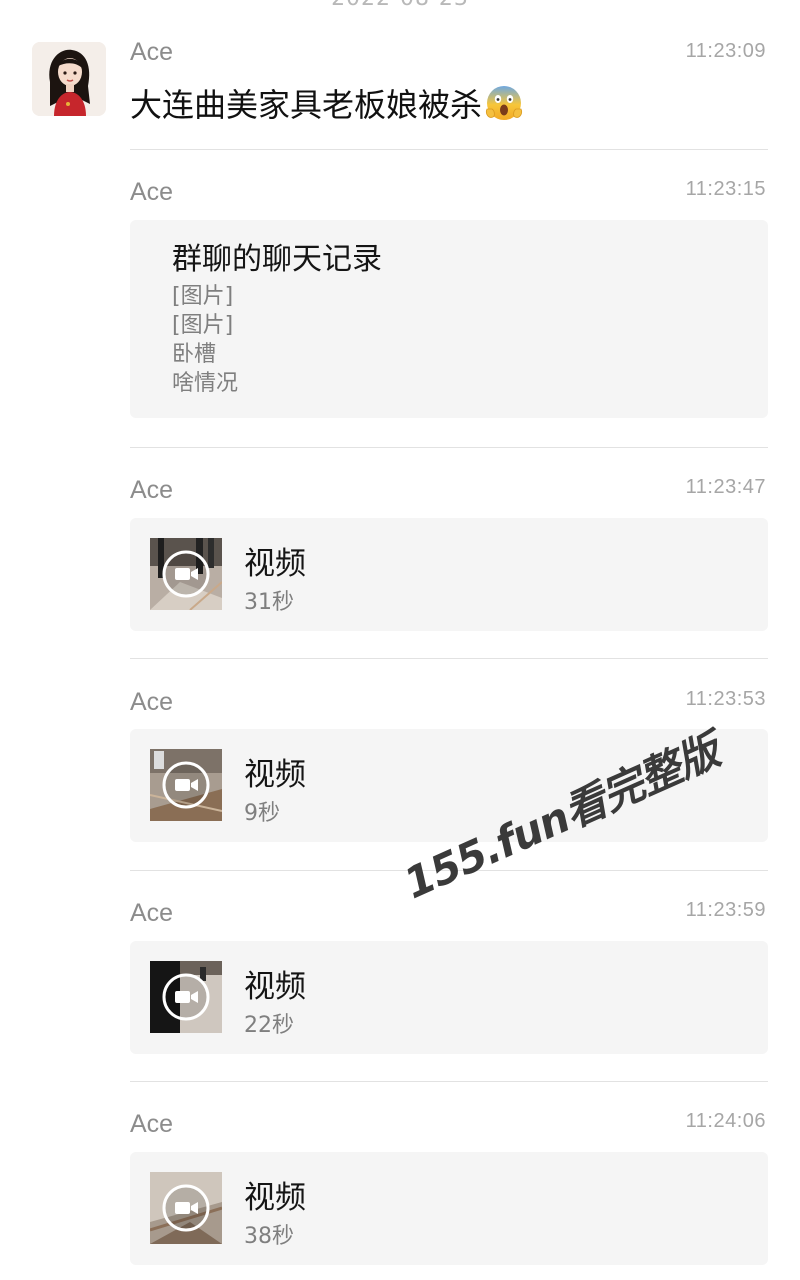  I want to click on message-chat-record: Ace 11:23:15 群聊的聊天记录 [图片] [图片] 卧槽 啥情况, so click(449, 298).